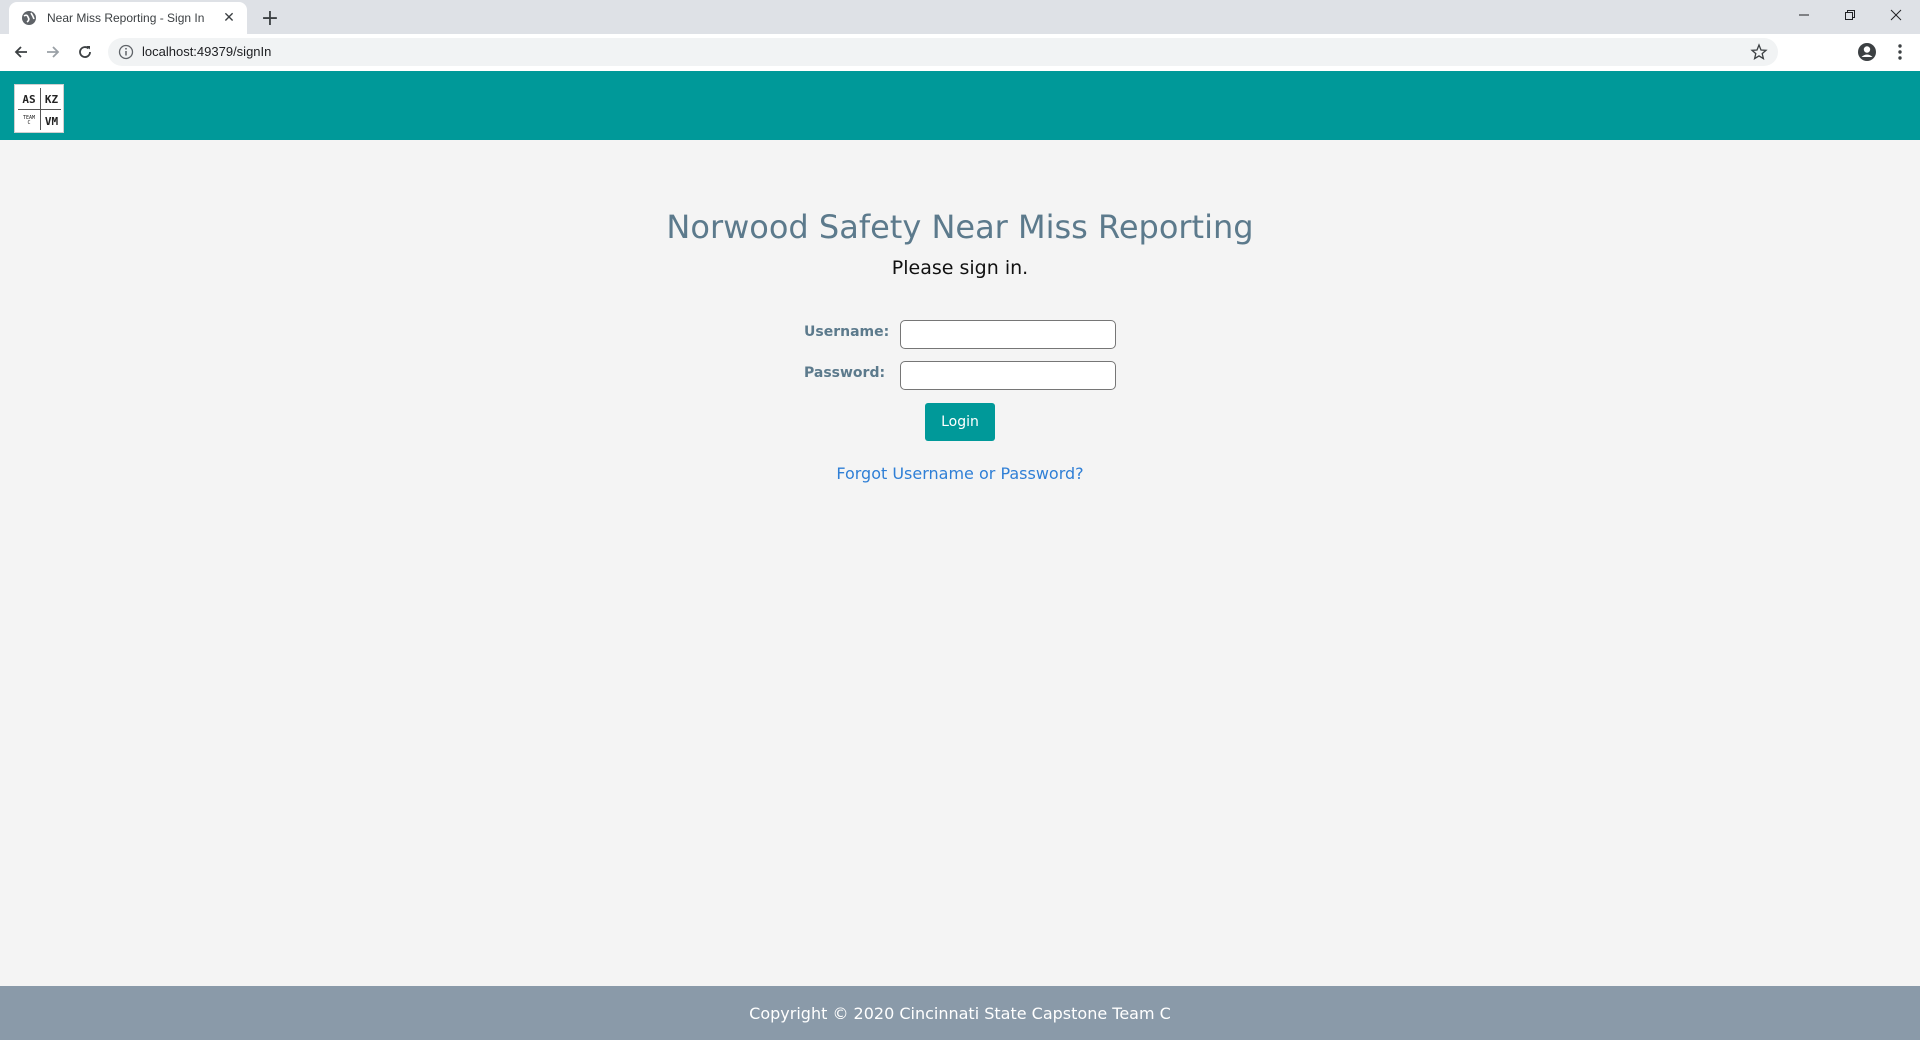 The width and height of the screenshot is (1920, 1040). I want to click on info-icon, so click(126, 52).